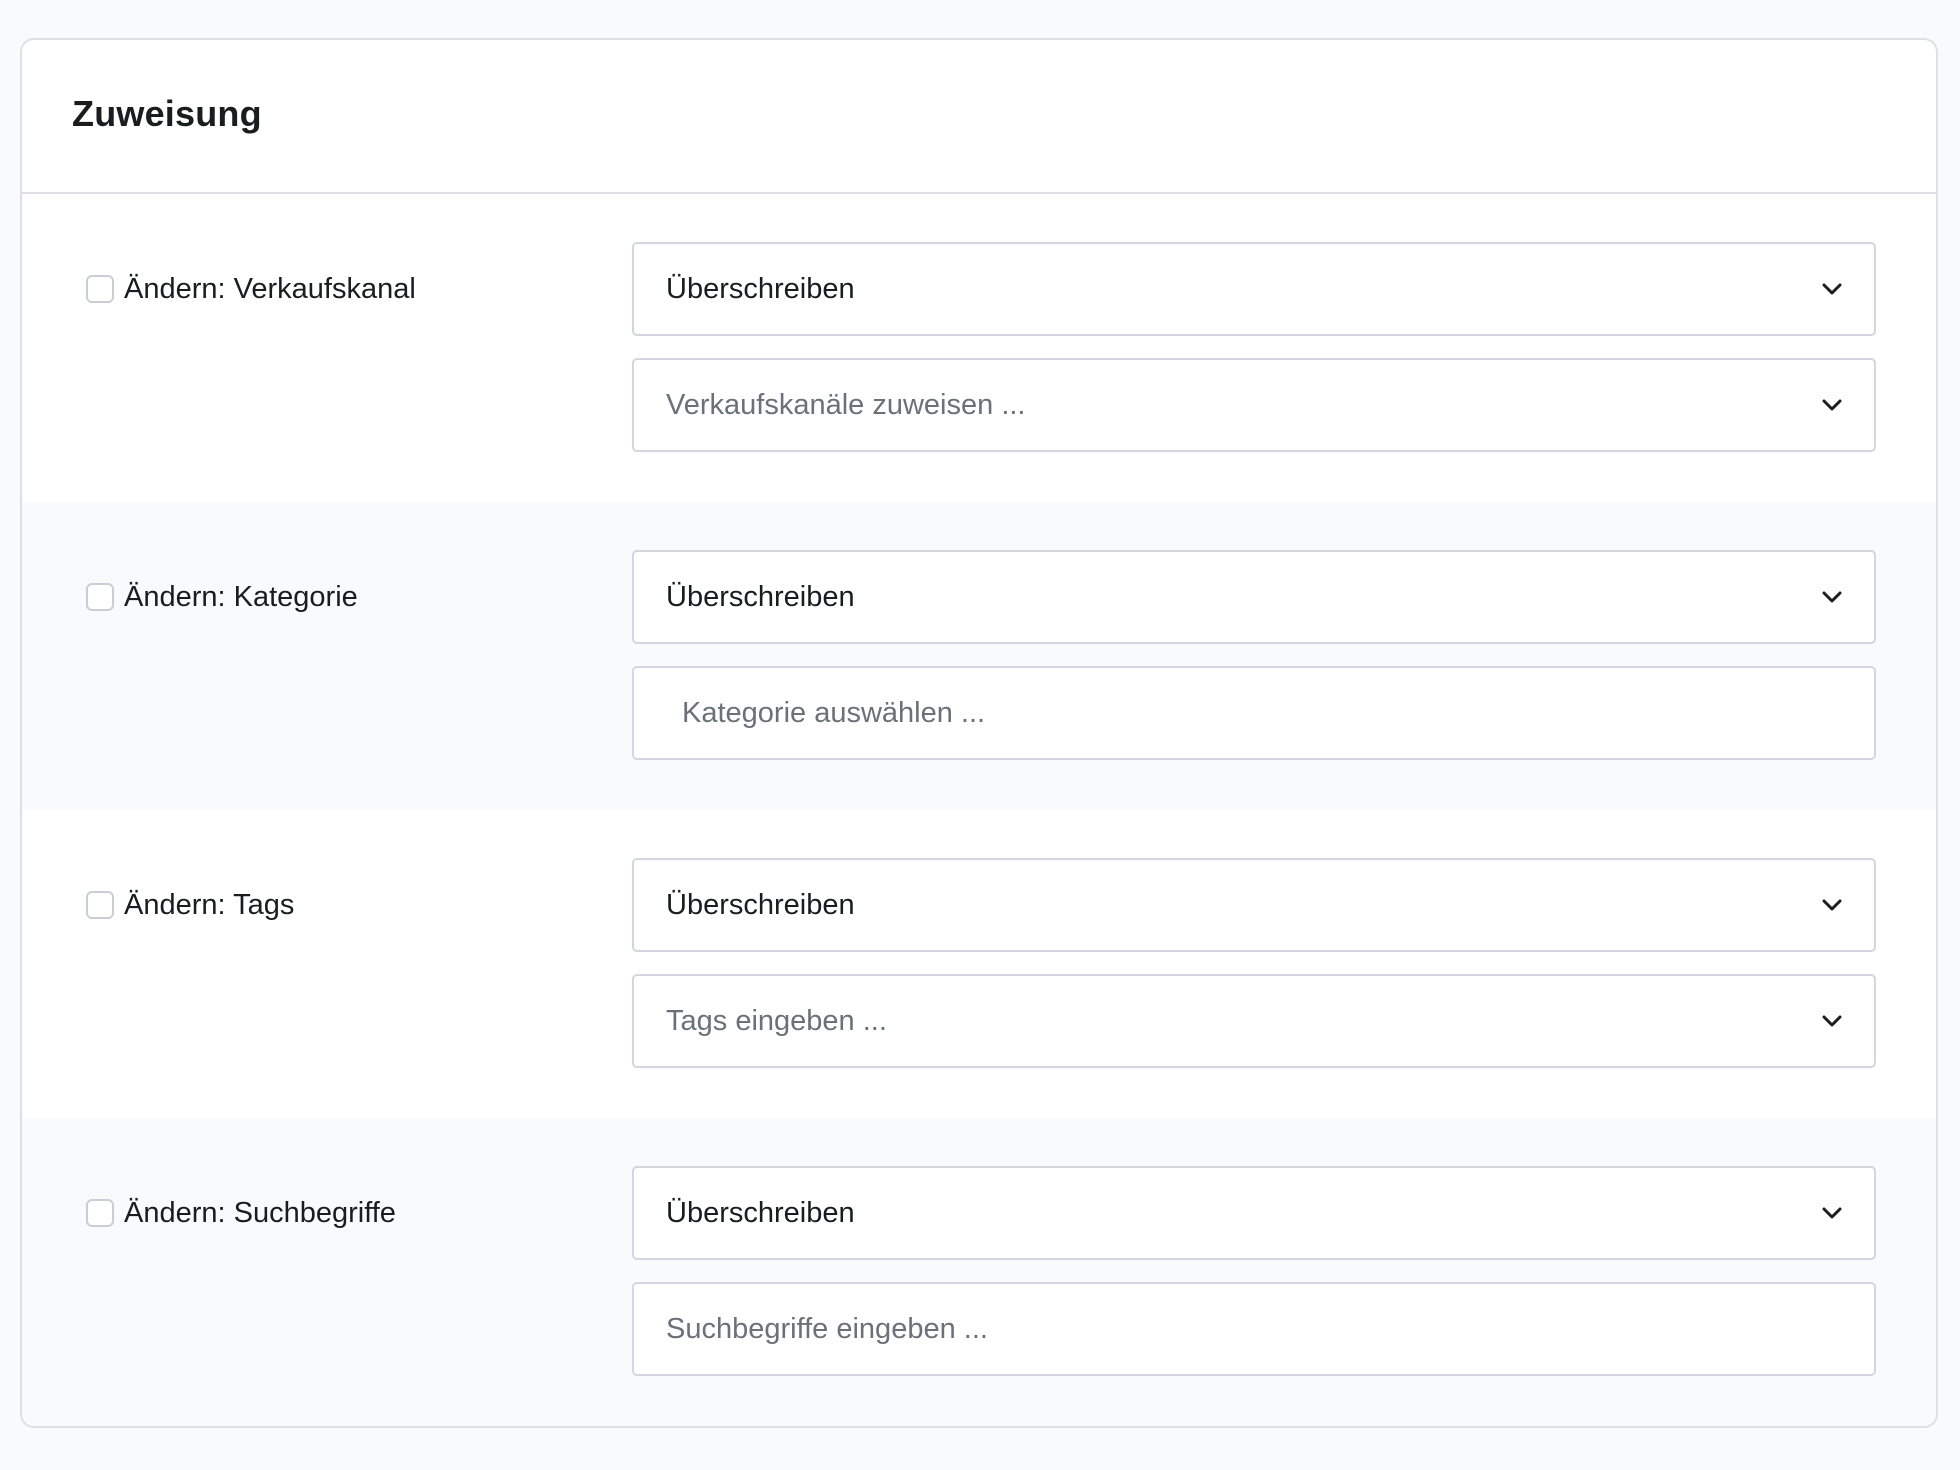 The image size is (1960, 1470). I want to click on mode-select-kategorie: Überschreiben, so click(1254, 597).